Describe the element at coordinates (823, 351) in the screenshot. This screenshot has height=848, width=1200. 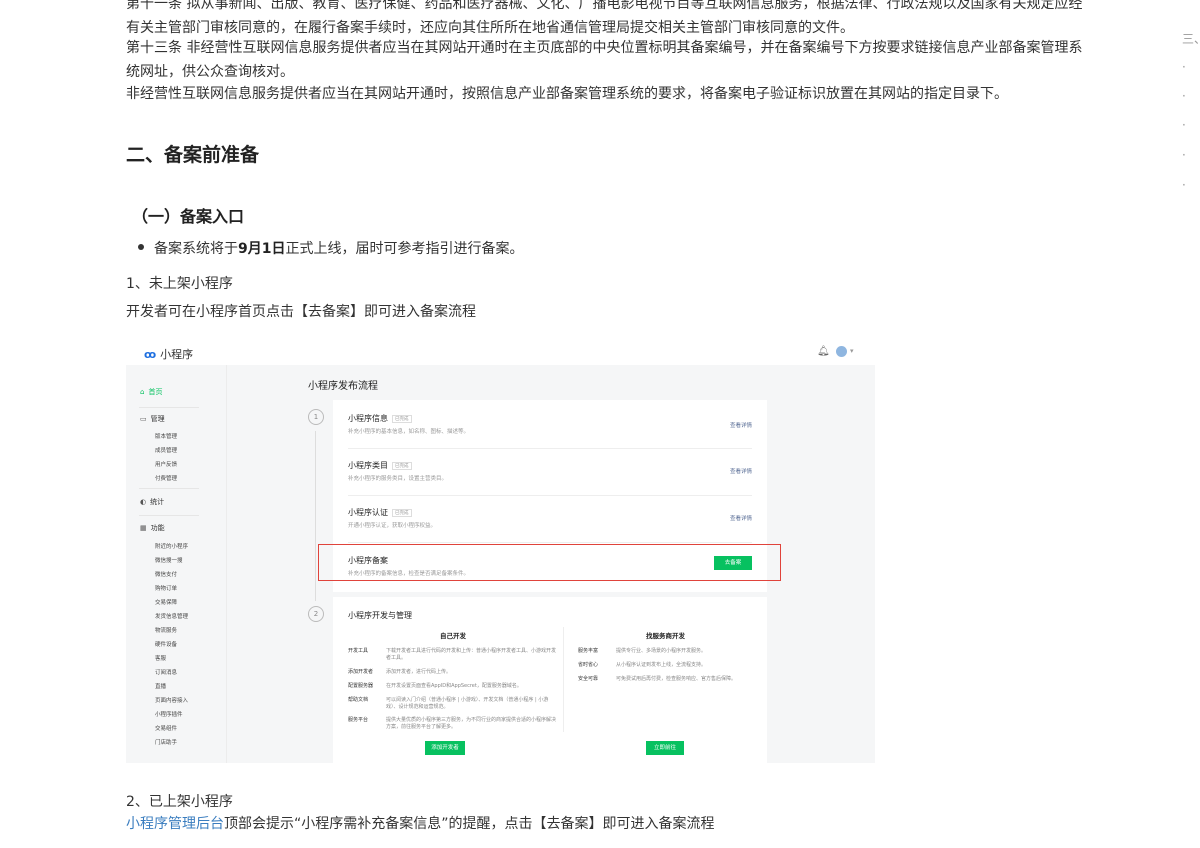
I see `bell-icon: 🔔︎` at that location.